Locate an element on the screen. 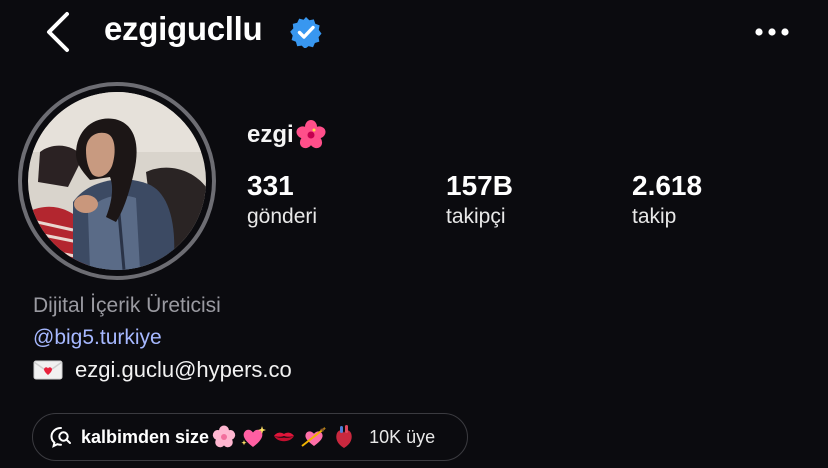  stat-posts-value: 331 is located at coordinates (270, 185).